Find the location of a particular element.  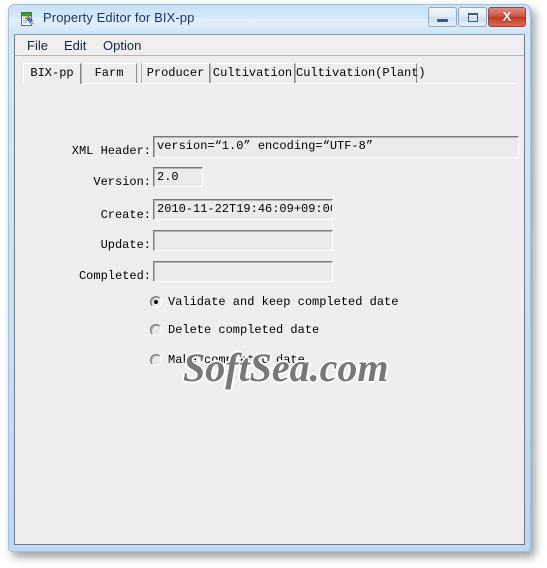

close-icon: X is located at coordinates (507, 16).